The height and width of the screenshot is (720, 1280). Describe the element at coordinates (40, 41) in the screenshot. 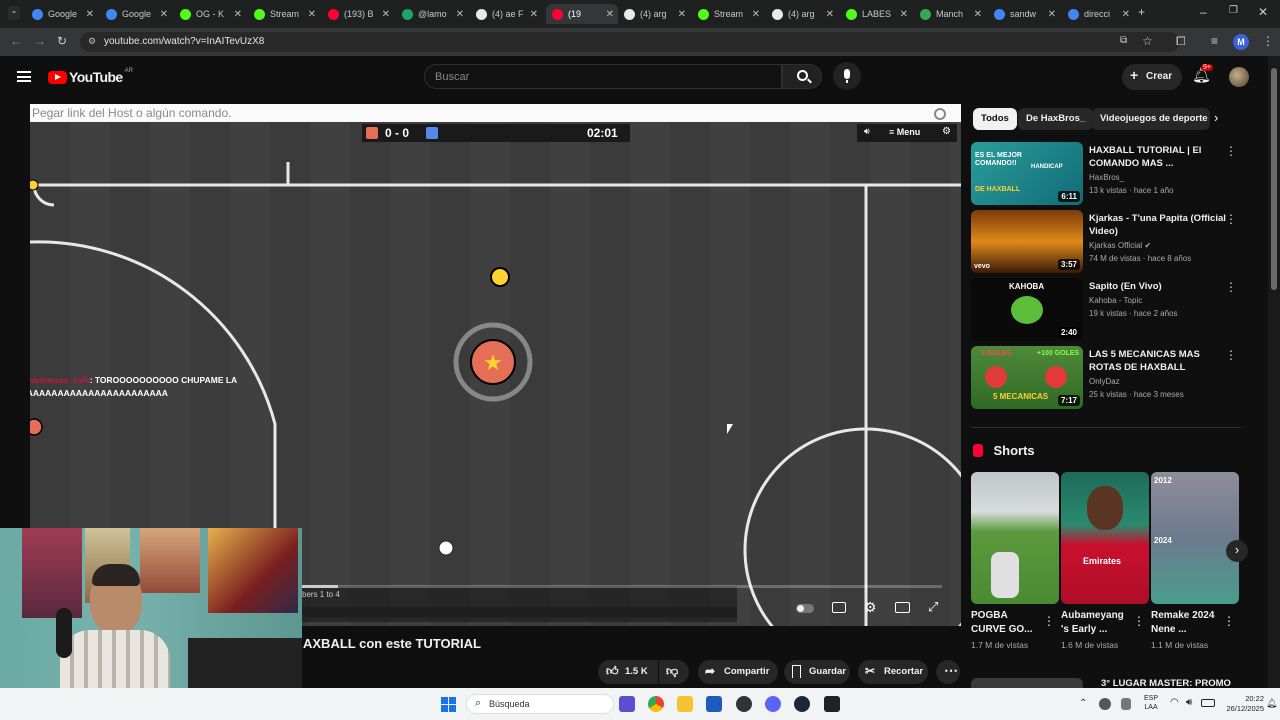

I see `forward-icon: →` at that location.